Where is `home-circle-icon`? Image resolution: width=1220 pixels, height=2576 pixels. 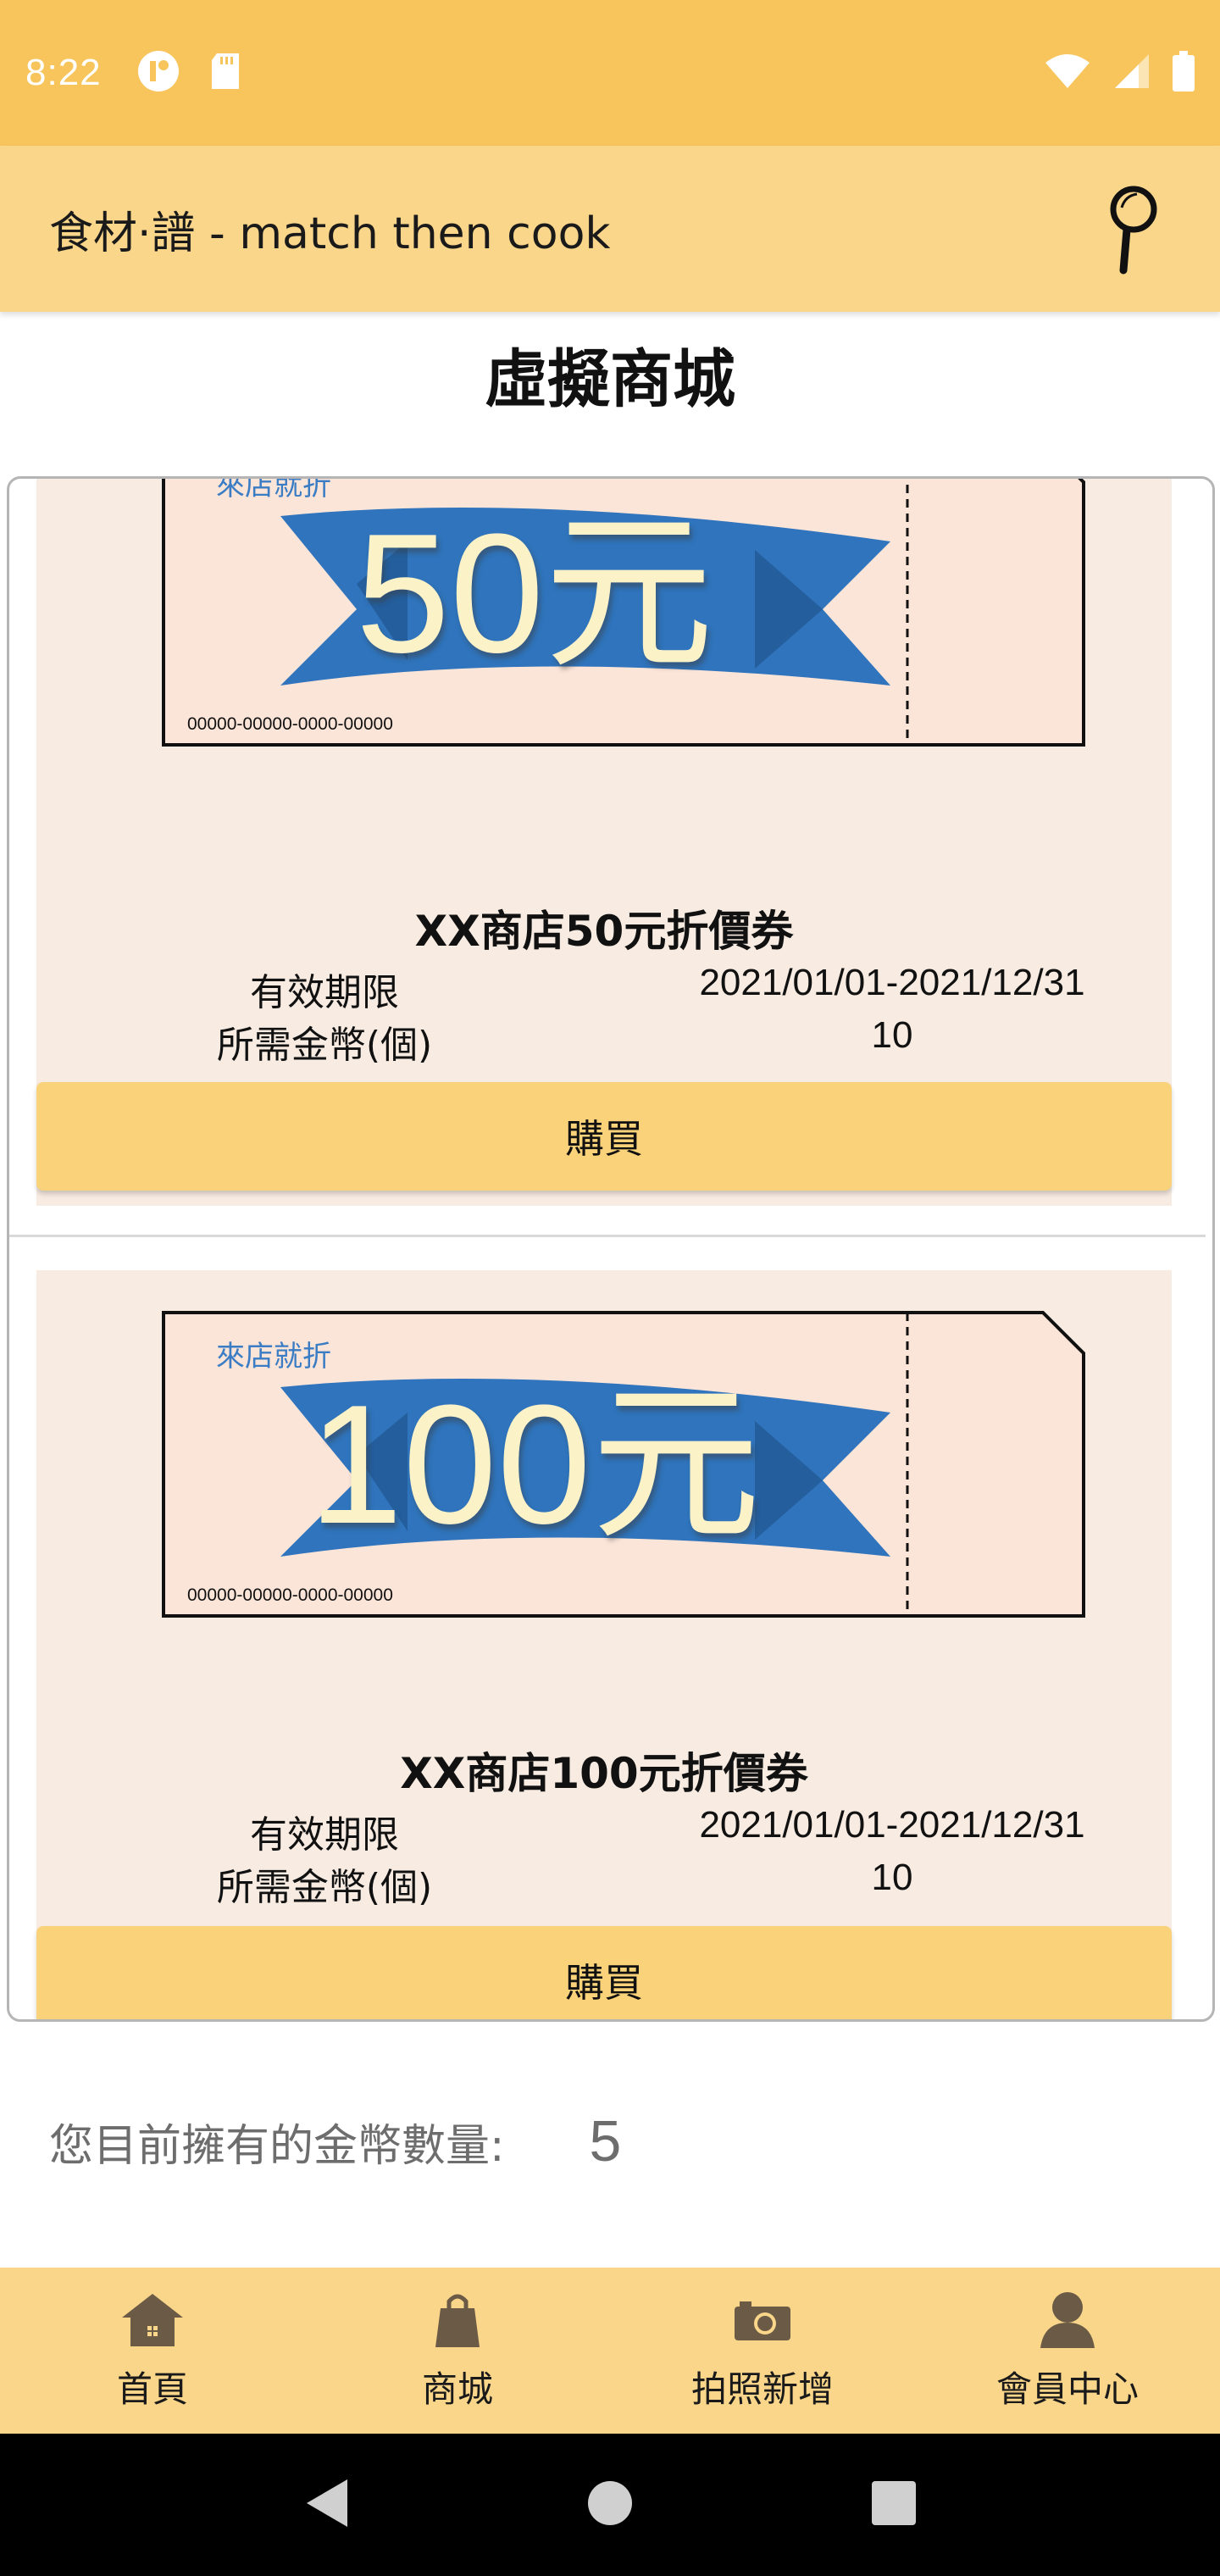 home-circle-icon is located at coordinates (610, 2503).